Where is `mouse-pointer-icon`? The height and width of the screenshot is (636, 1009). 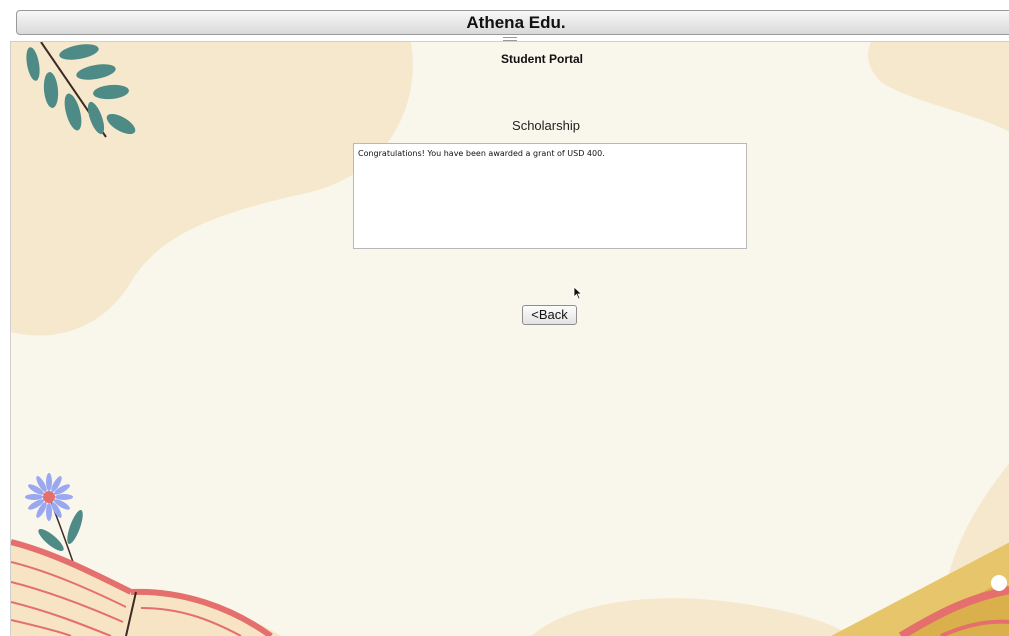 mouse-pointer-icon is located at coordinates (578, 293).